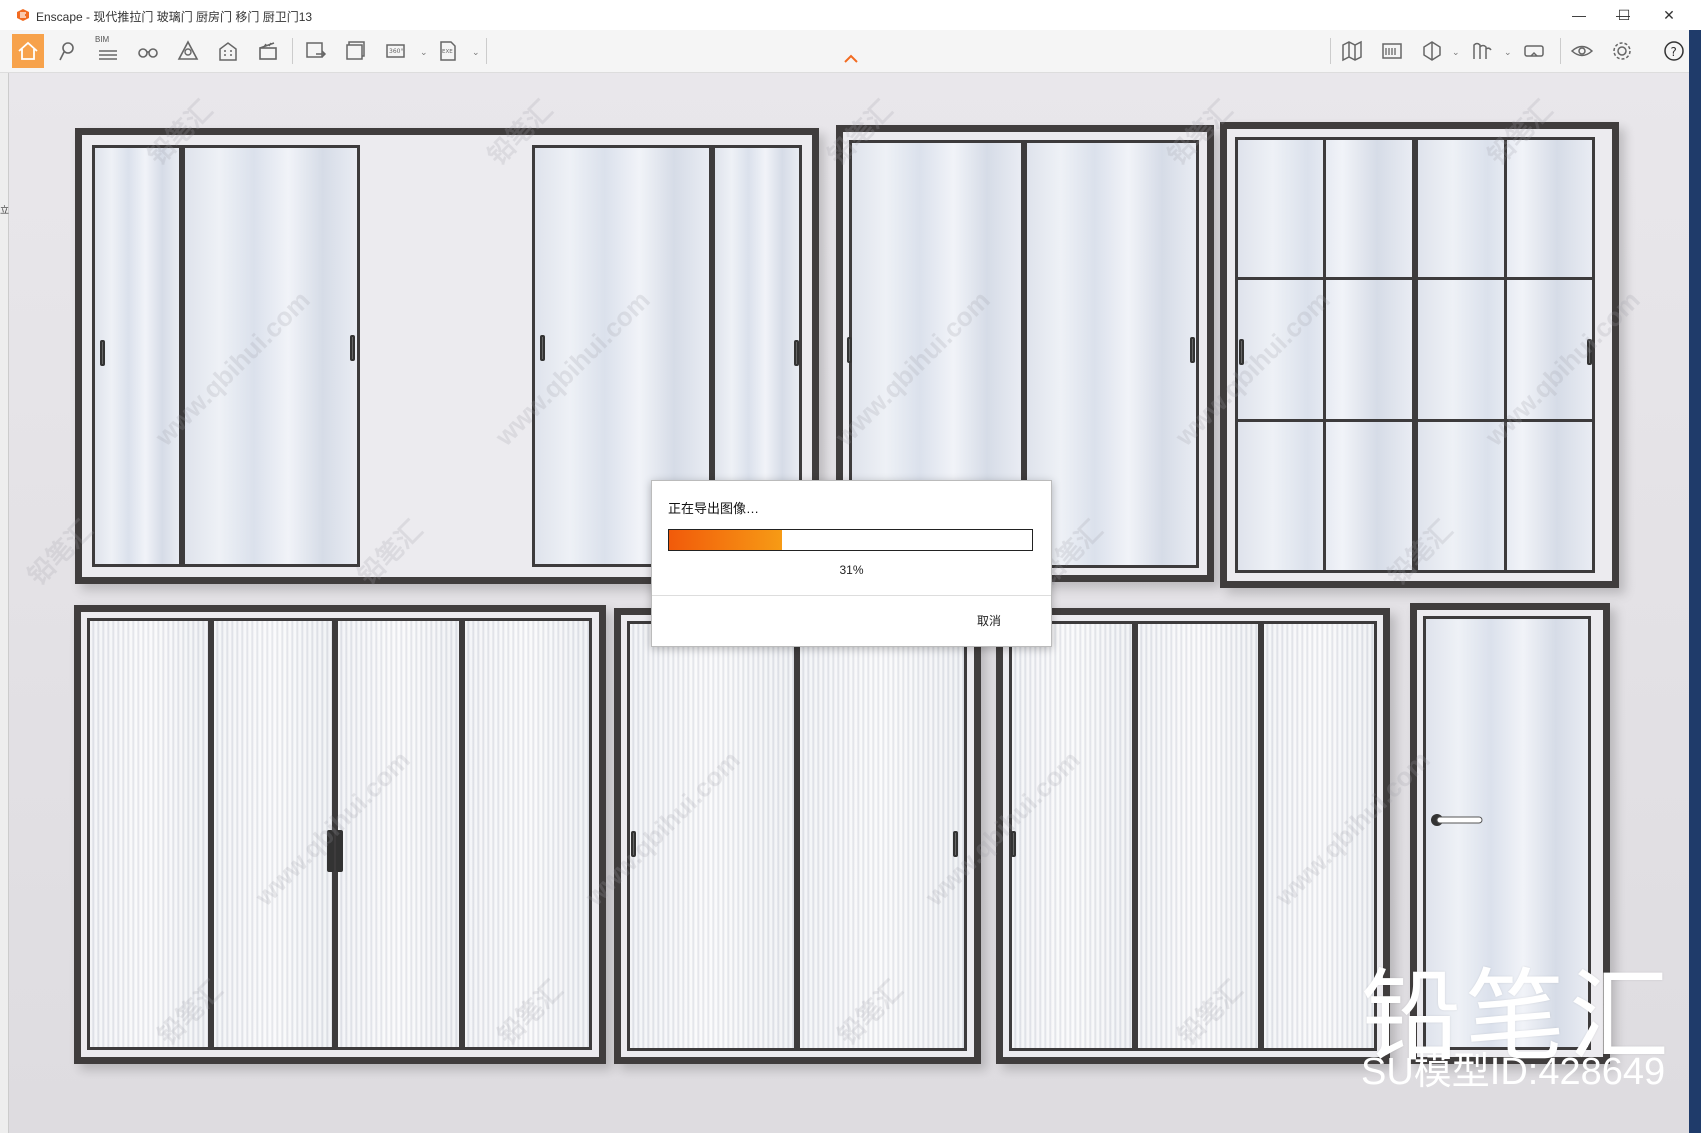 Image resolution: width=1701 pixels, height=1133 pixels. I want to click on settings-gear-icon, so click(1622, 51).